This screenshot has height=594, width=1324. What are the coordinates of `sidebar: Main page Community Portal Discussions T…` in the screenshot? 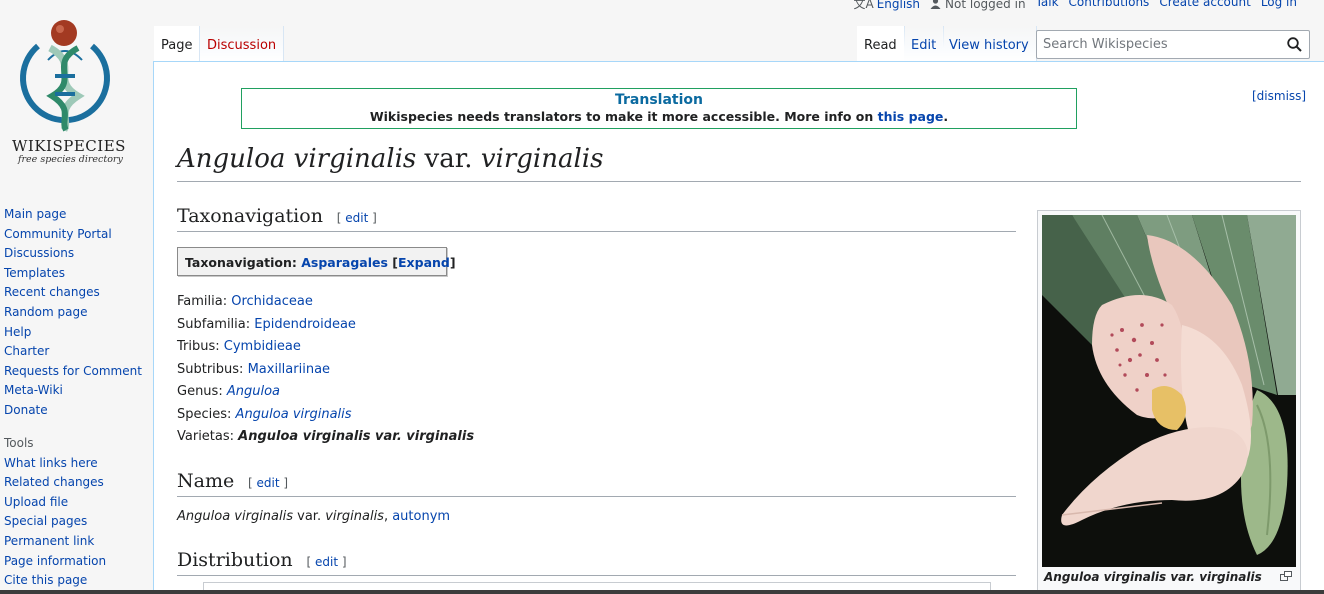 It's located at (76, 398).